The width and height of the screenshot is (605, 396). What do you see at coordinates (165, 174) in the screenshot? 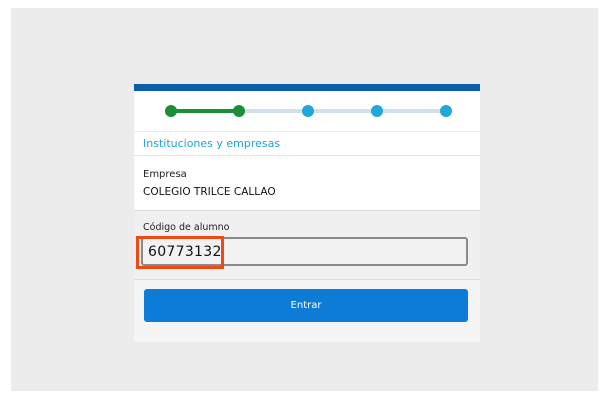
I see `company-label: Empresa` at bounding box center [165, 174].